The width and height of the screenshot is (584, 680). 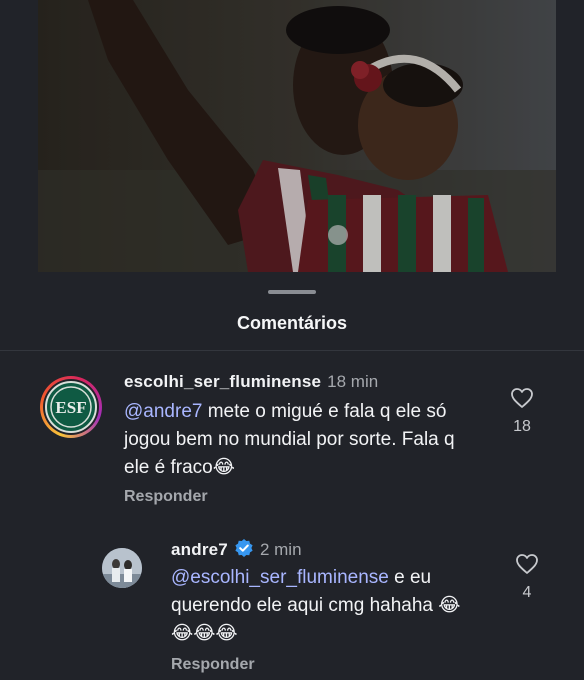 What do you see at coordinates (522, 411) in the screenshot?
I see `like-button: 18` at bounding box center [522, 411].